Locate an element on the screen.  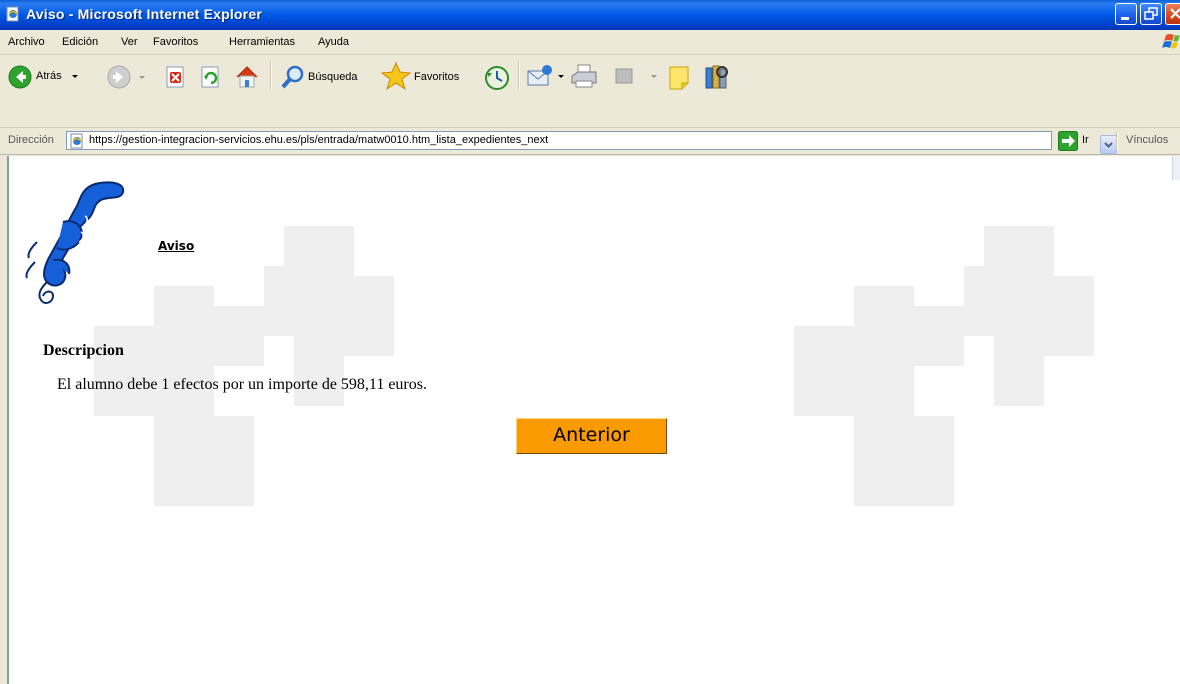
forward-button is located at coordinates (129, 78).